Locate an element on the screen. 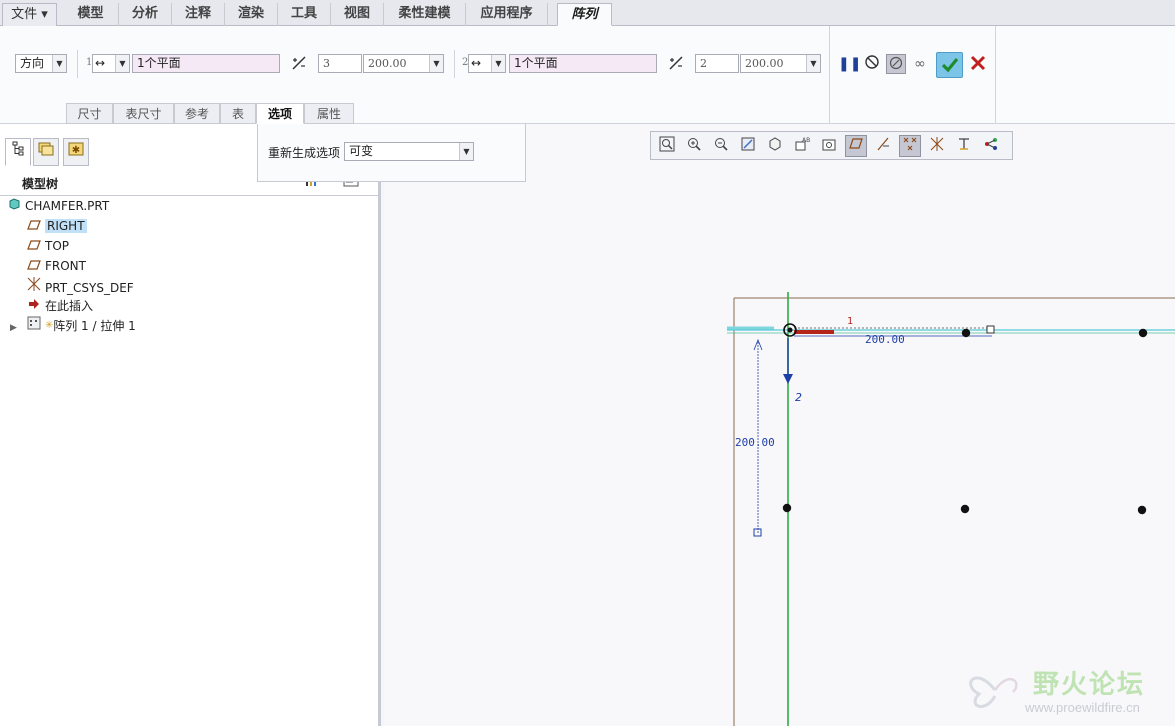 This screenshot has width=1175, height=726. model-tree-tab-icon is located at coordinates (18, 152).